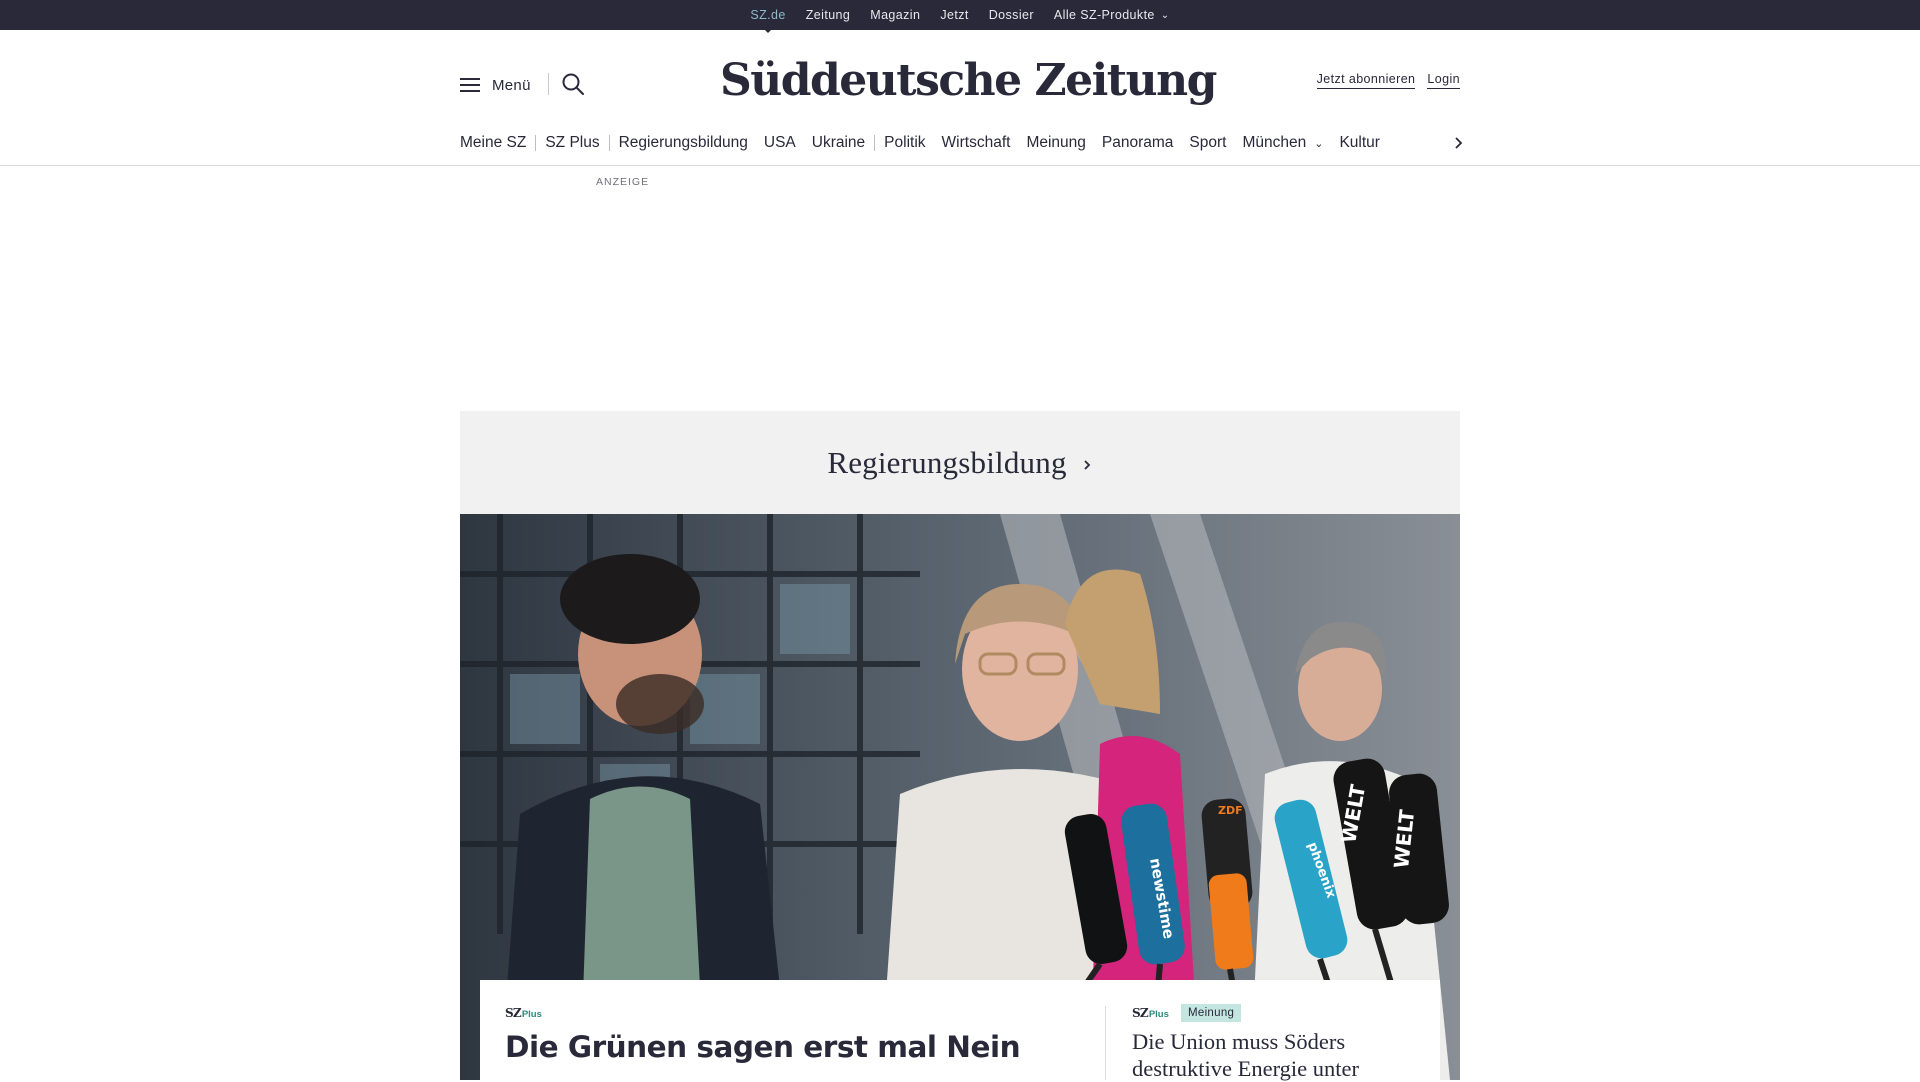  What do you see at coordinates (511, 85) in the screenshot?
I see `menu-label: Menü` at bounding box center [511, 85].